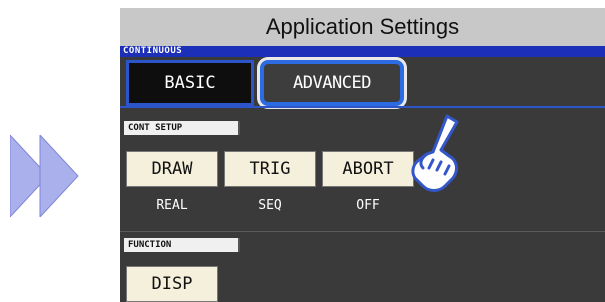  I want to click on section-header-cont-setup: CONT SETUP, so click(182, 128).